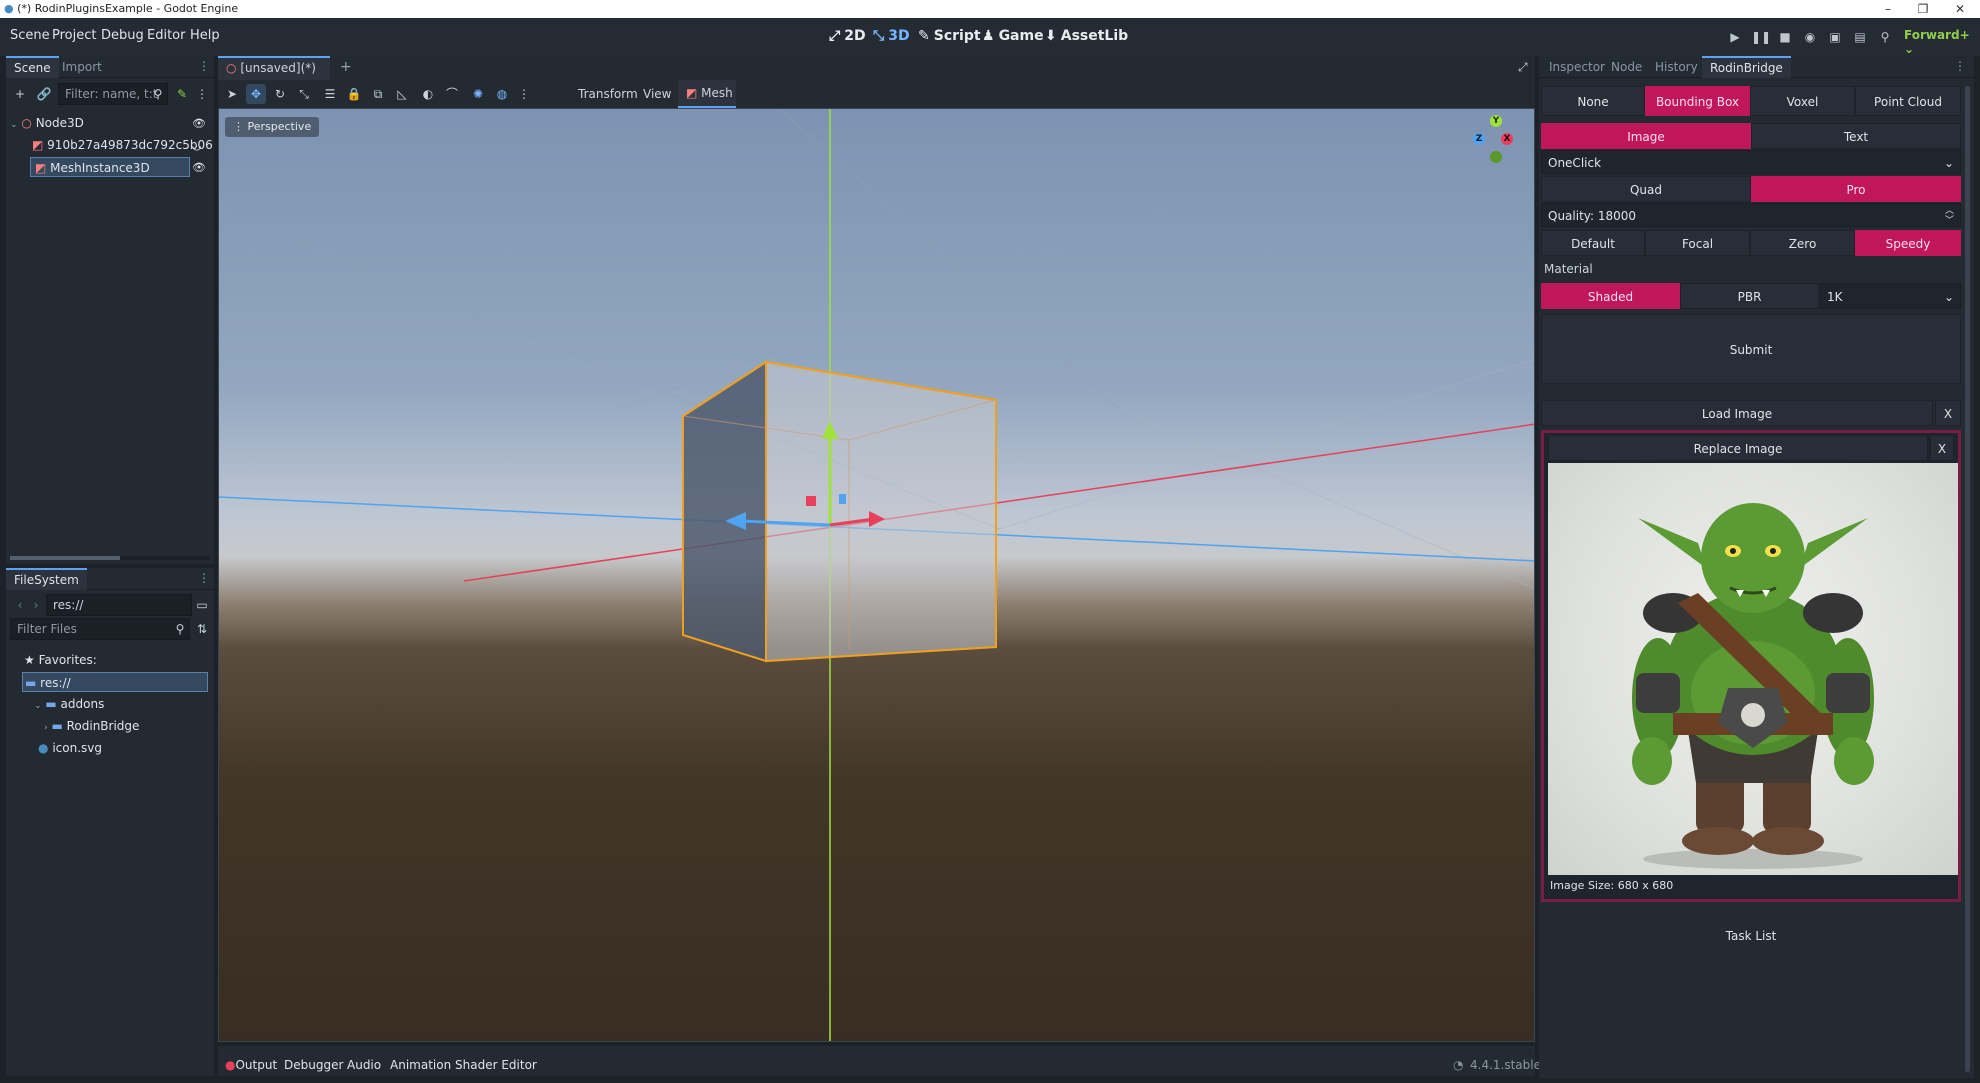 The image size is (1980, 1083). What do you see at coordinates (1908, 101) in the screenshot?
I see `mode-point-cloud-button: Point Cloud` at bounding box center [1908, 101].